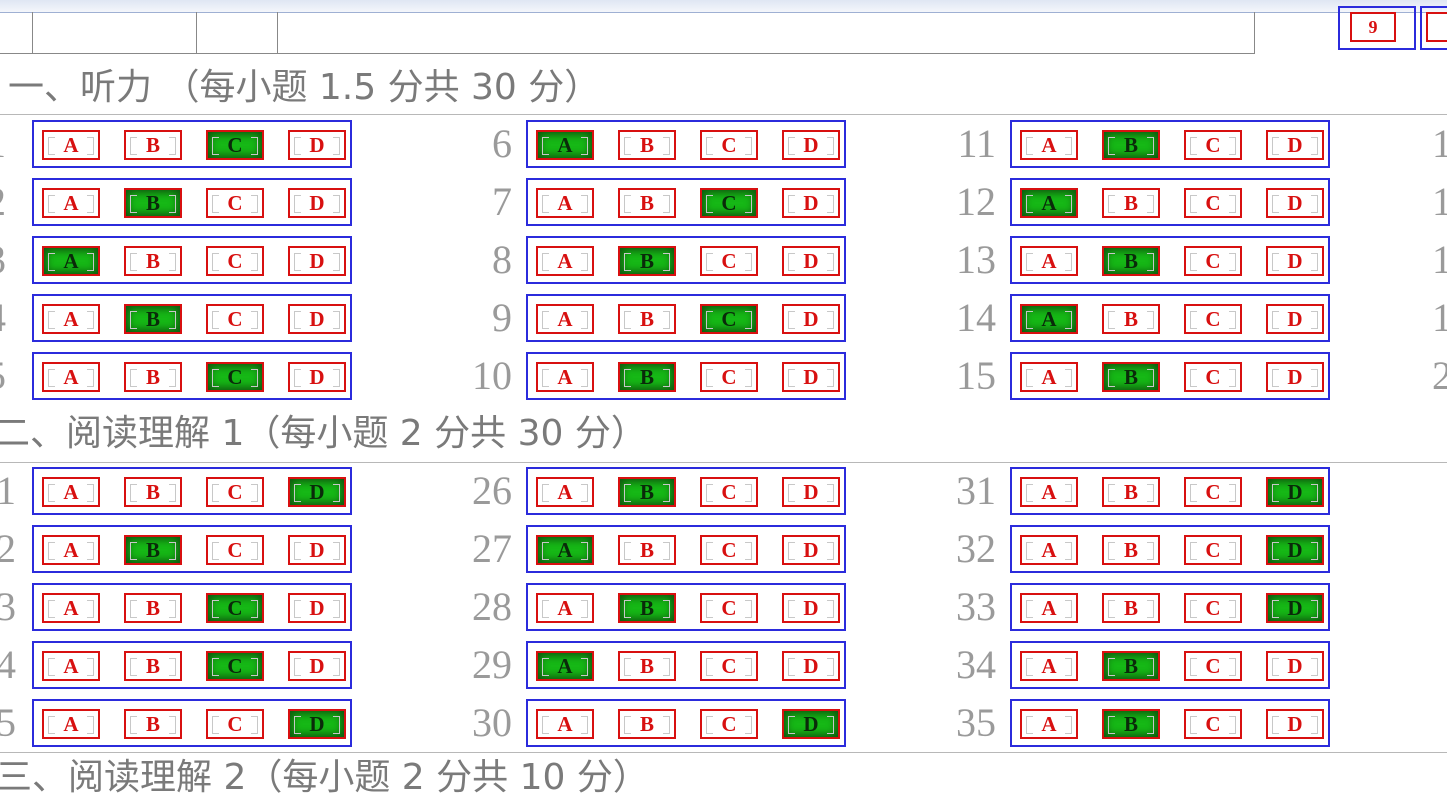 This screenshot has width=1447, height=806. Describe the element at coordinates (1433, 28) in the screenshot. I see `question-badge-partial` at that location.